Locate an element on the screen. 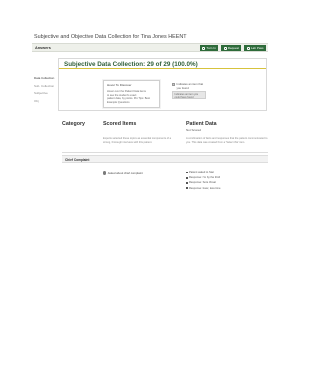 The height and width of the screenshot is (388, 320). scored-items-header: Scored Items is located at coordinates (120, 124).